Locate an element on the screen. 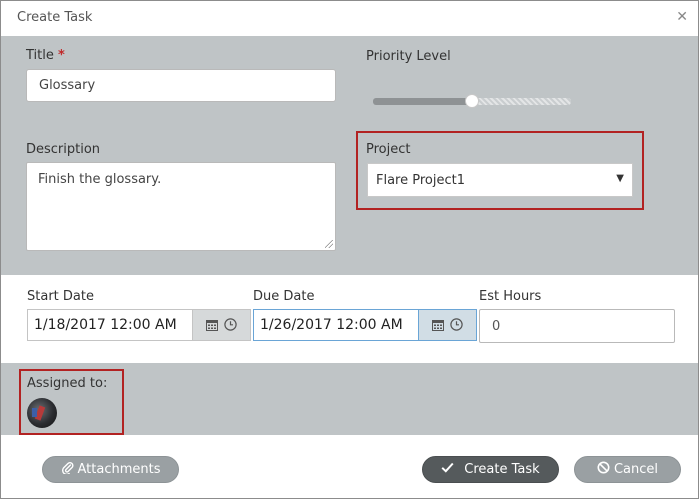  due-date-field: 1/26/2017 12:00 AM is located at coordinates (365, 325).